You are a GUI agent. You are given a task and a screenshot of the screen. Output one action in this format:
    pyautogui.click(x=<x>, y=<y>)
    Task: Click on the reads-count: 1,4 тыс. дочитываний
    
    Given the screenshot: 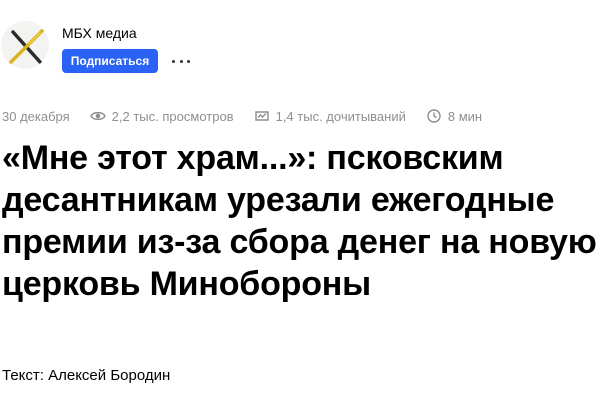 What is the action you would take?
    pyautogui.click(x=330, y=116)
    